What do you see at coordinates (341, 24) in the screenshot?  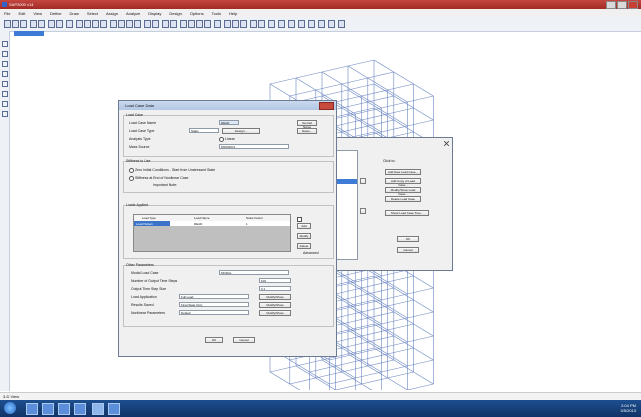 I see `info-icon` at bounding box center [341, 24].